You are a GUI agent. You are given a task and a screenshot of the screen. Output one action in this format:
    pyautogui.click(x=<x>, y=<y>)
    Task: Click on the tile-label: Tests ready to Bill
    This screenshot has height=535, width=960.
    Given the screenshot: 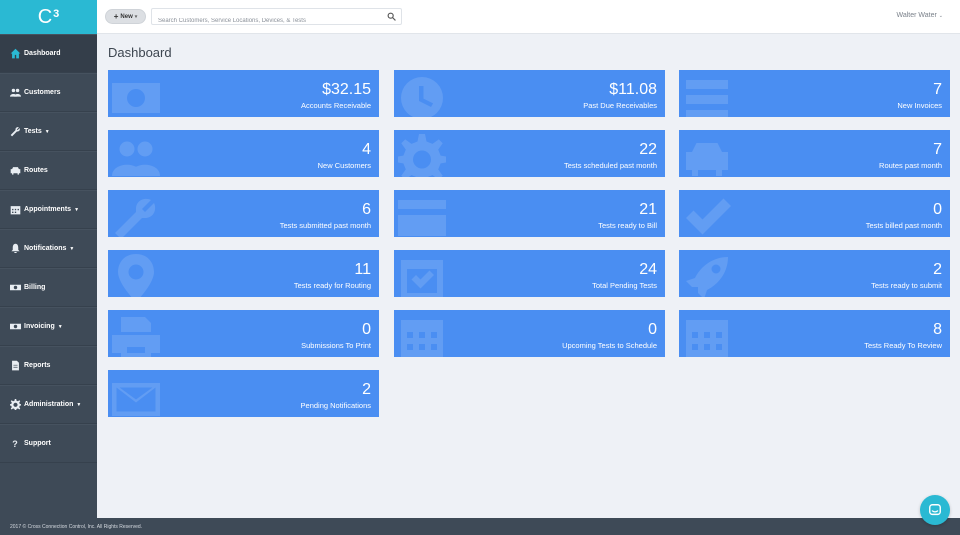 What is the action you would take?
    pyautogui.click(x=627, y=225)
    